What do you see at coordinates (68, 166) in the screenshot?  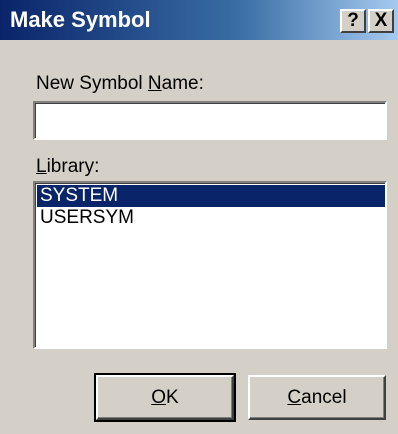 I see `library-label: Library:` at bounding box center [68, 166].